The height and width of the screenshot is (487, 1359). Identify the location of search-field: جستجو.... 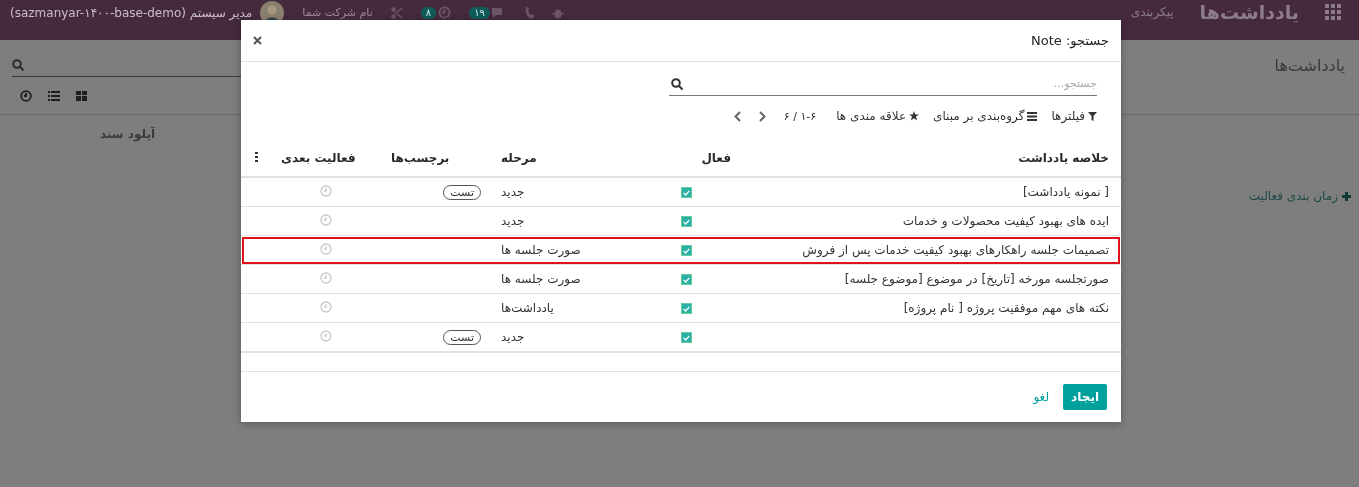
(883, 84).